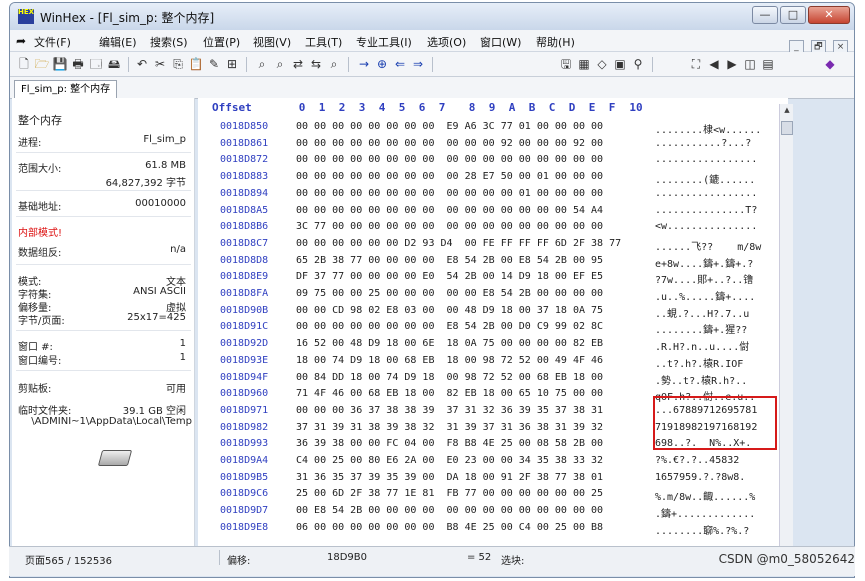  I want to click on ram-tool-icon: ▦, so click(584, 64).